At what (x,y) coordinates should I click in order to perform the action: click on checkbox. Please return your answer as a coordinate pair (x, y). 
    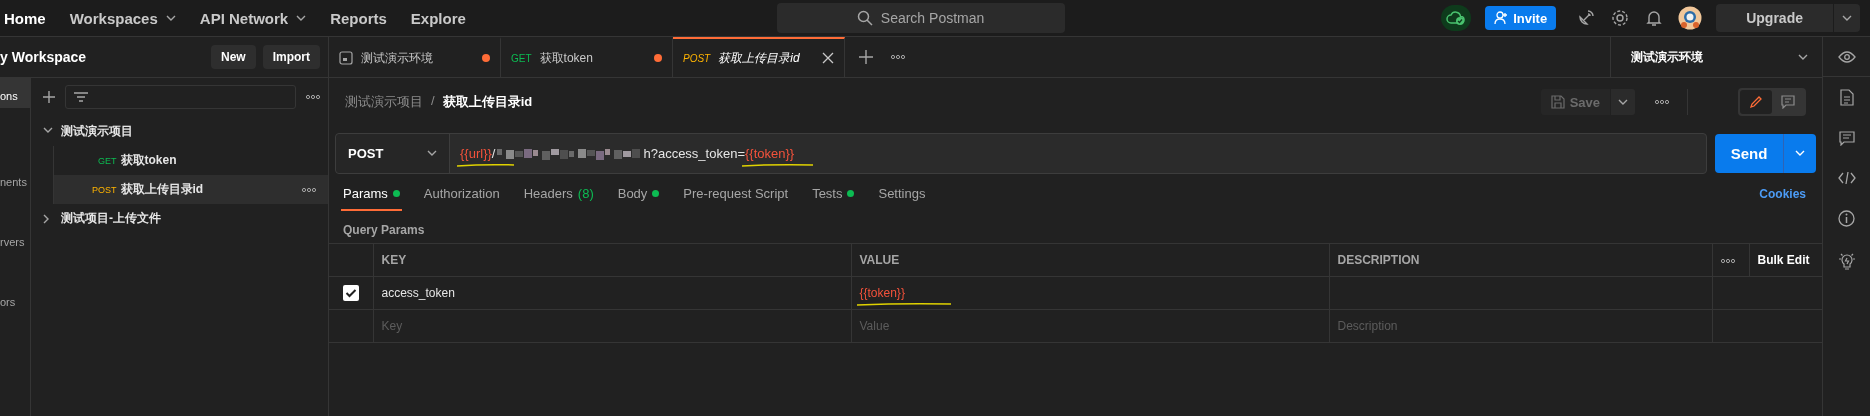
    Looking at the image, I should click on (350, 293).